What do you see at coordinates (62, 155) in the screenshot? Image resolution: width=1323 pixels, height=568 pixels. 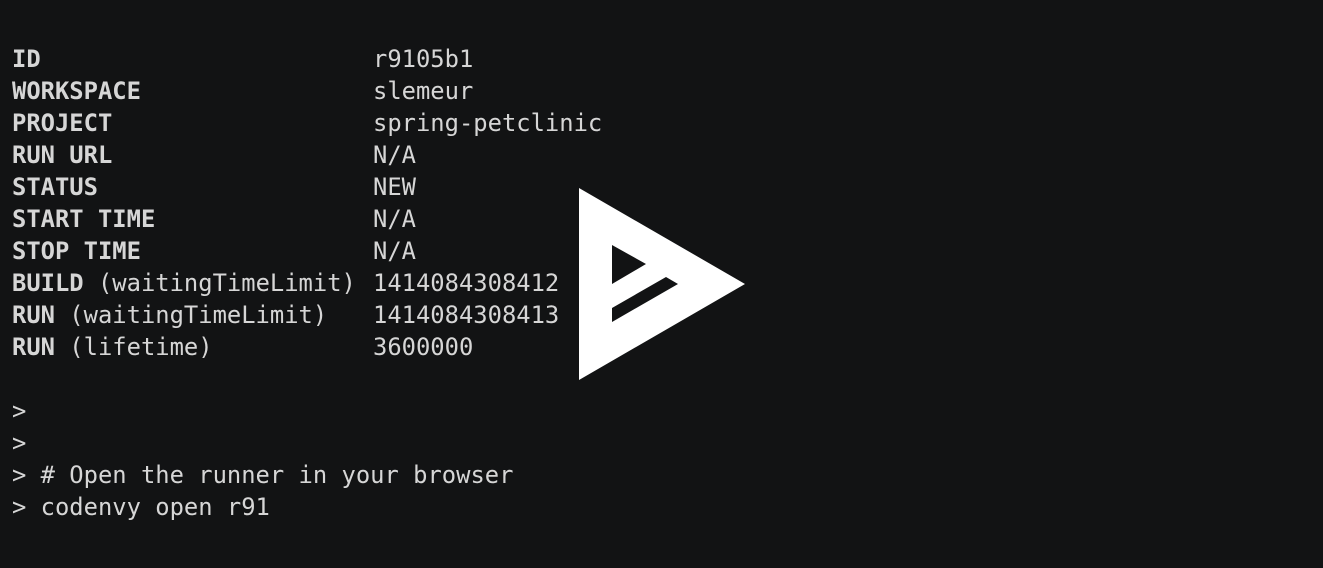 I see `info-key-name: RUN URL` at bounding box center [62, 155].